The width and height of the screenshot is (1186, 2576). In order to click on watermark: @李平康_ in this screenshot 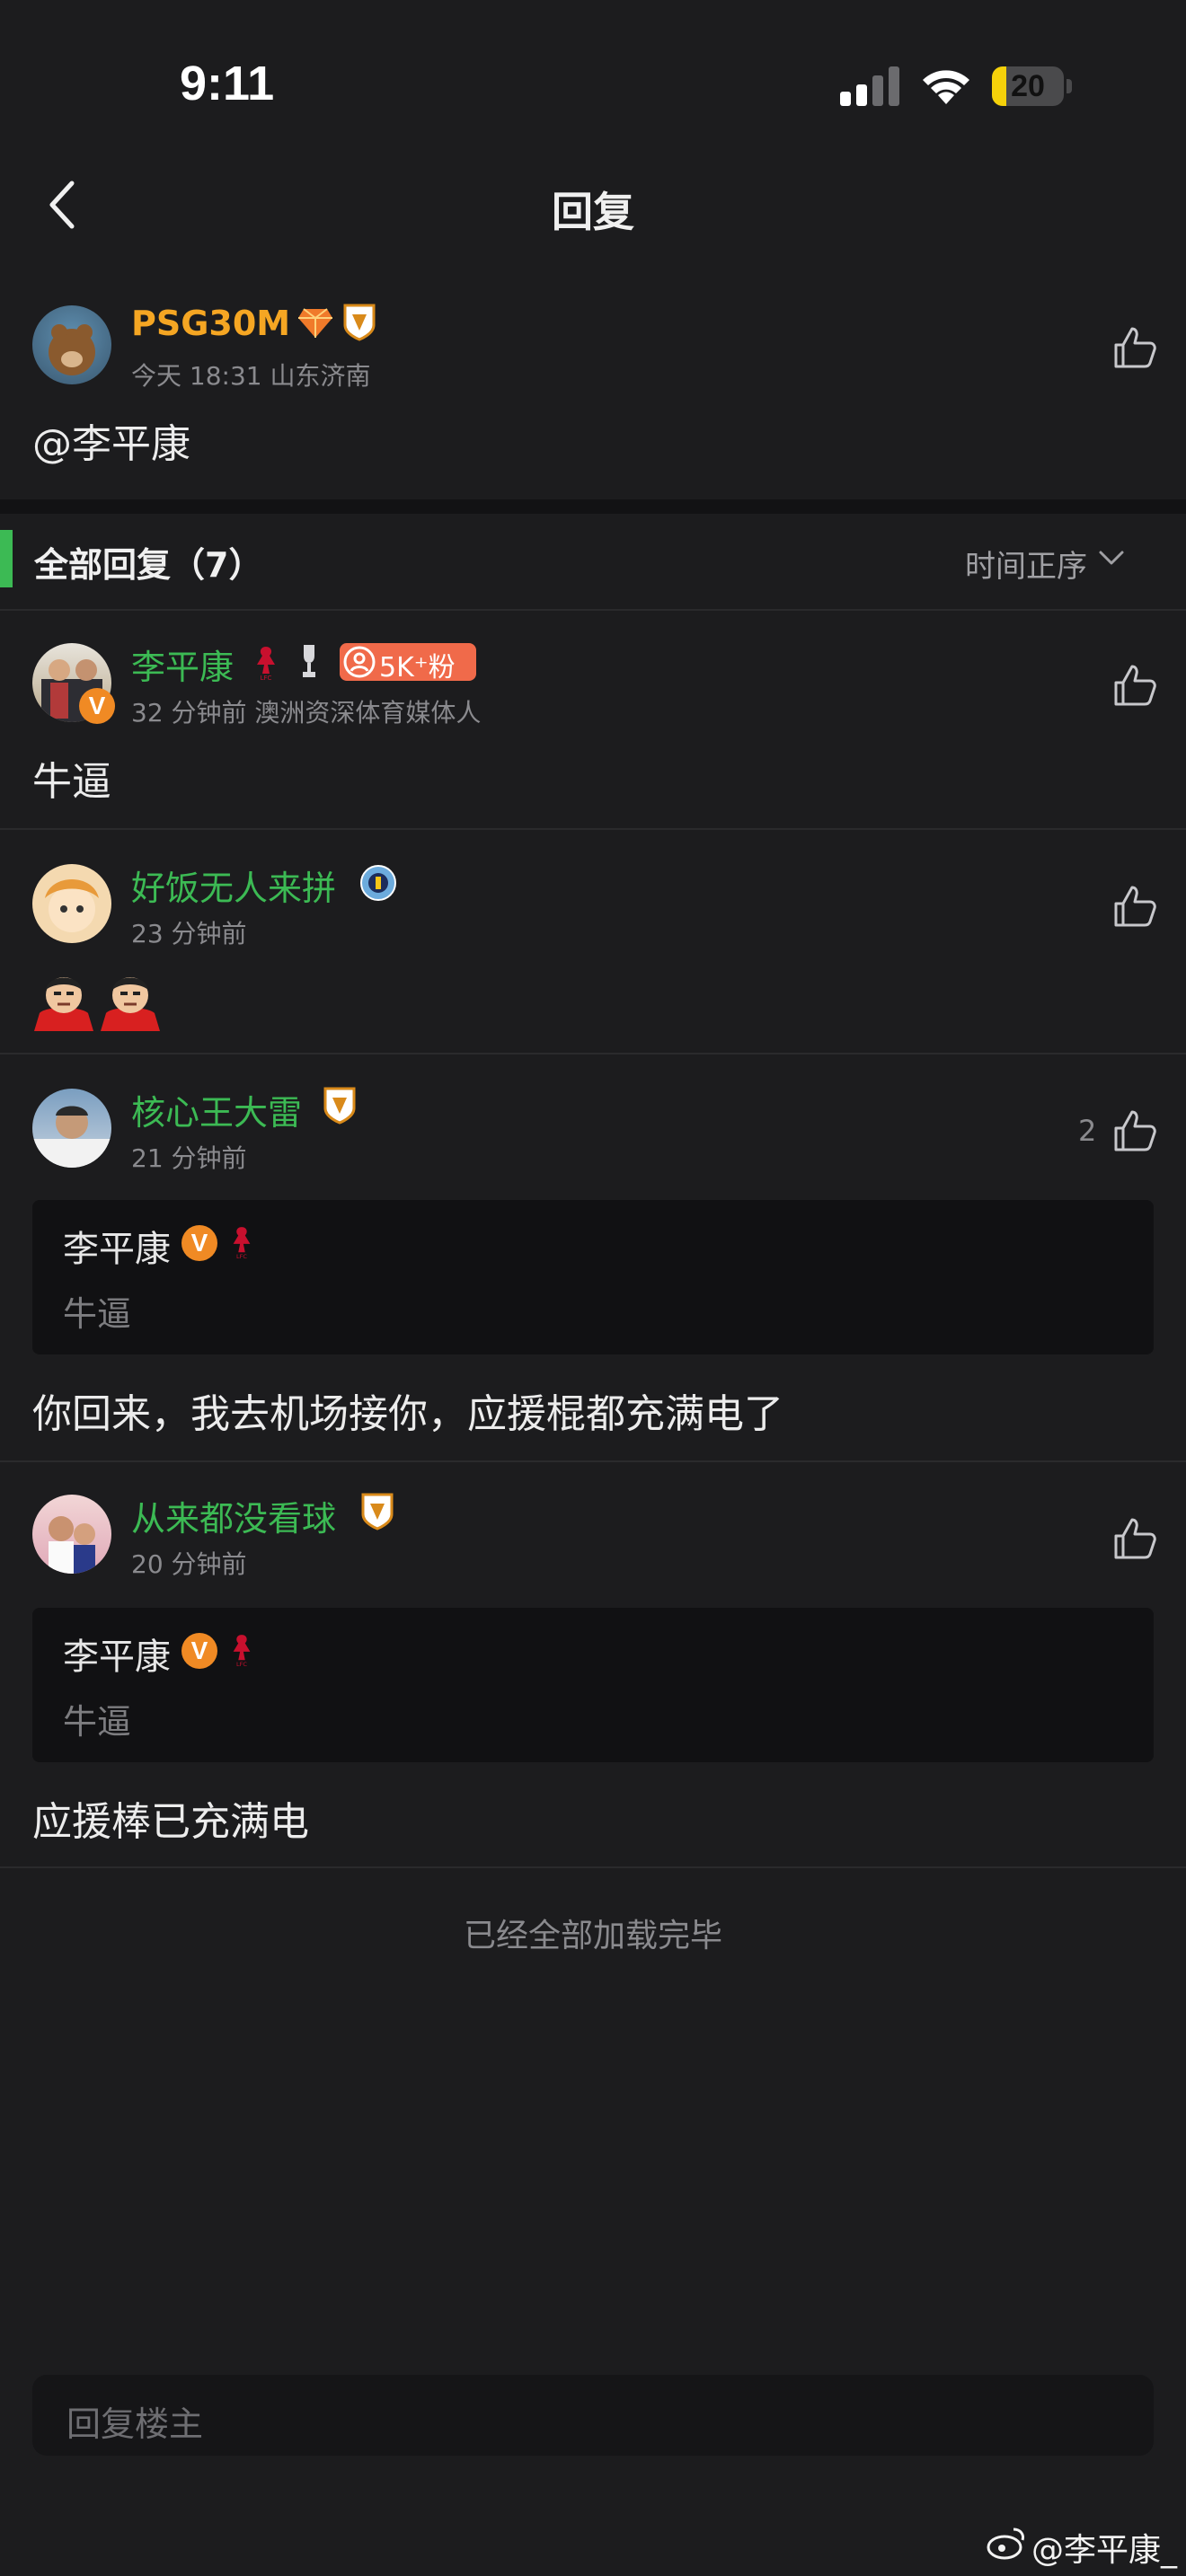, I will do `click(1104, 2550)`.